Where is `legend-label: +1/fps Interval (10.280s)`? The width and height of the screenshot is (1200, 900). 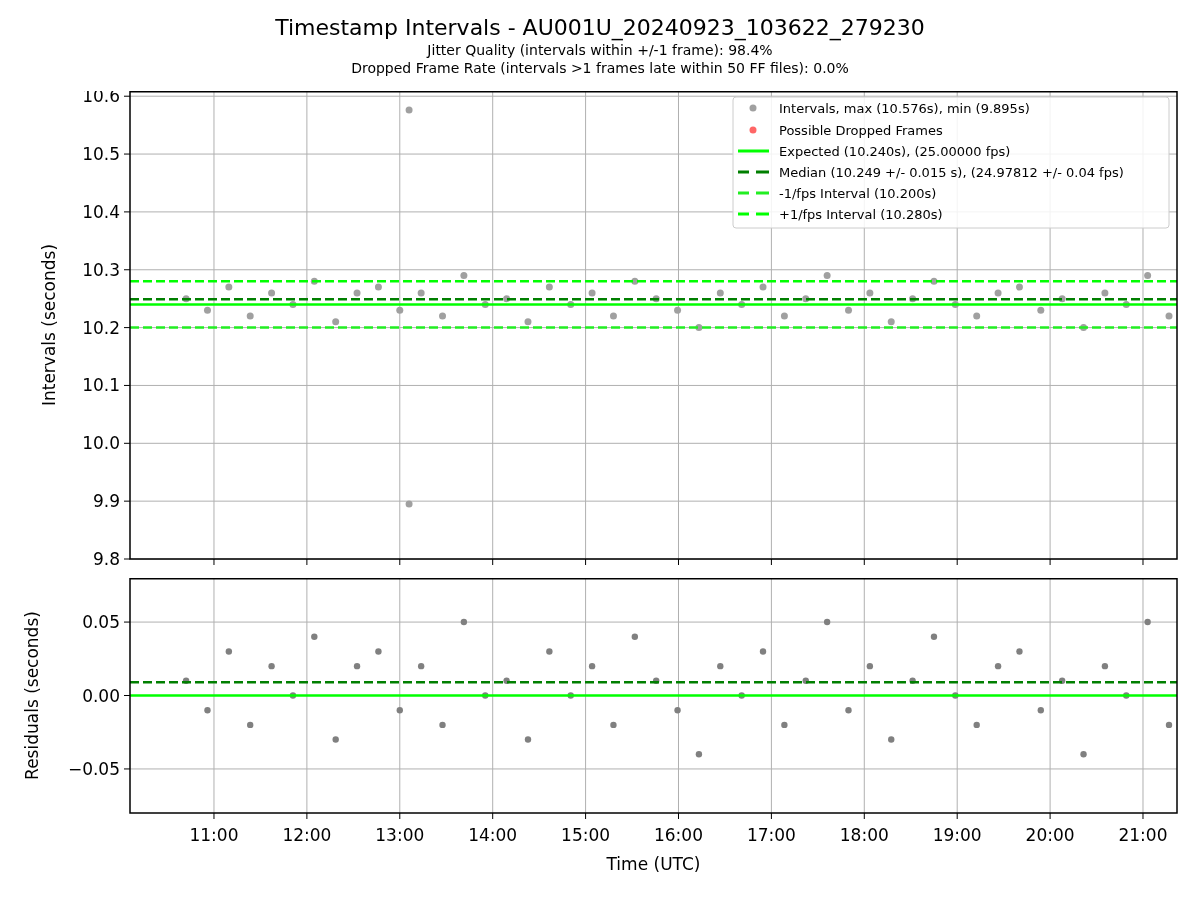 legend-label: +1/fps Interval (10.280s) is located at coordinates (861, 214).